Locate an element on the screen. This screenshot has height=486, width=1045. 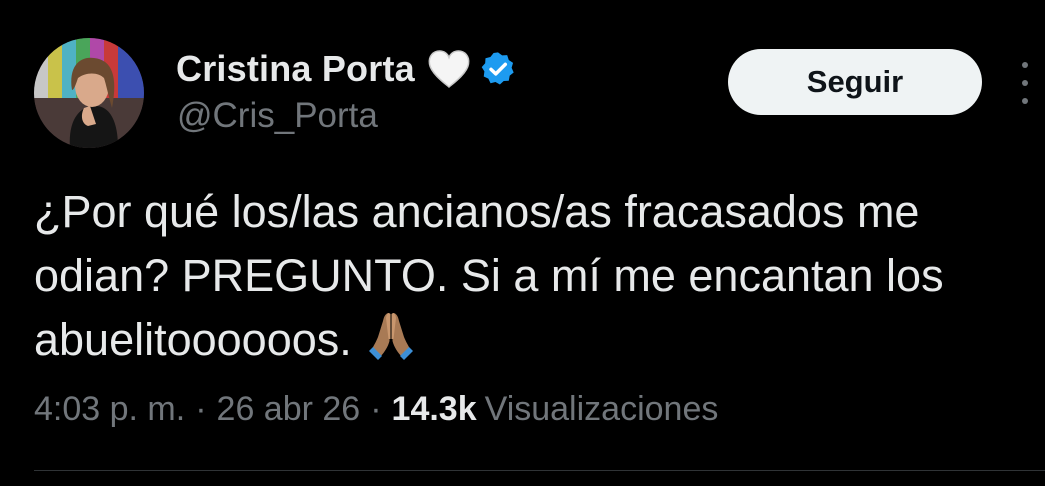
avatar is located at coordinates (89, 93).